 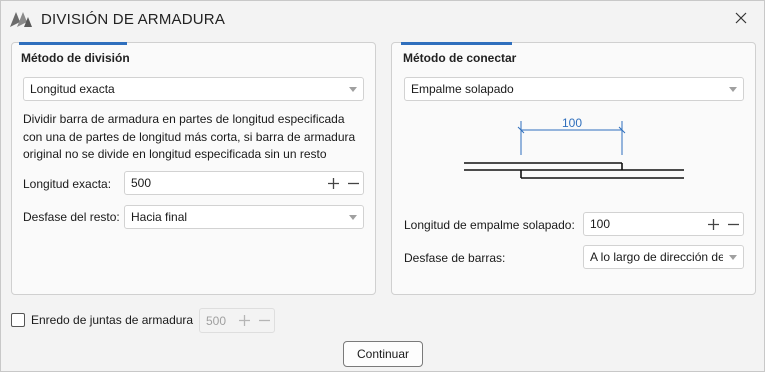 What do you see at coordinates (574, 147) in the screenshot?
I see `lap-splice-diagram: 100` at bounding box center [574, 147].